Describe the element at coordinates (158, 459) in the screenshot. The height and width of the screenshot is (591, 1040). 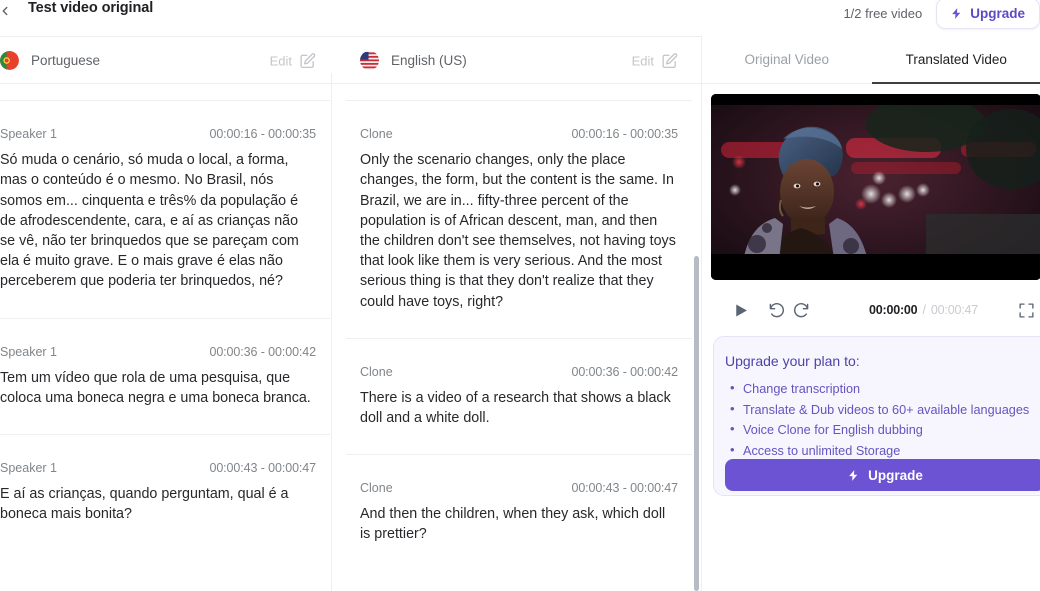
I see `segment-meta: Speaker 1 00:00:43 - 00:00:47` at that location.